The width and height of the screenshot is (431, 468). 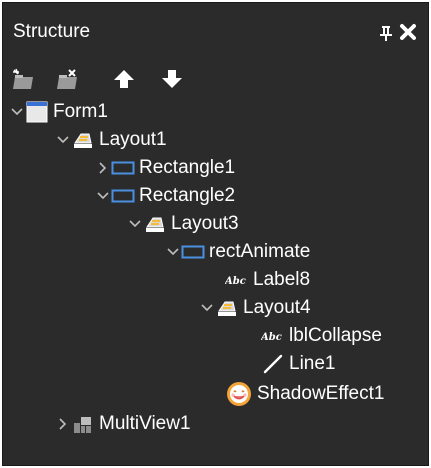 What do you see at coordinates (239, 394) in the screenshot?
I see `shadow-effect-icon` at bounding box center [239, 394].